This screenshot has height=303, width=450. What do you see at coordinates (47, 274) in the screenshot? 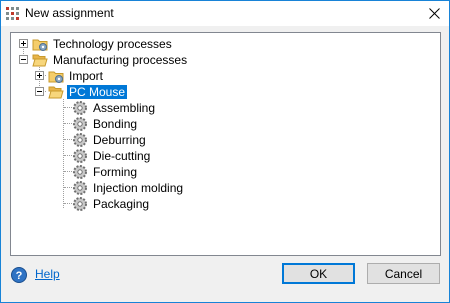
I see `help-link: Help` at bounding box center [47, 274].